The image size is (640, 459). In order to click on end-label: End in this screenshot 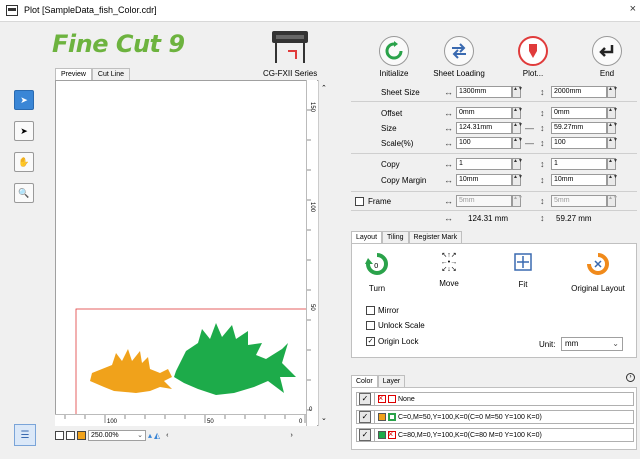, I will do `click(607, 73)`.